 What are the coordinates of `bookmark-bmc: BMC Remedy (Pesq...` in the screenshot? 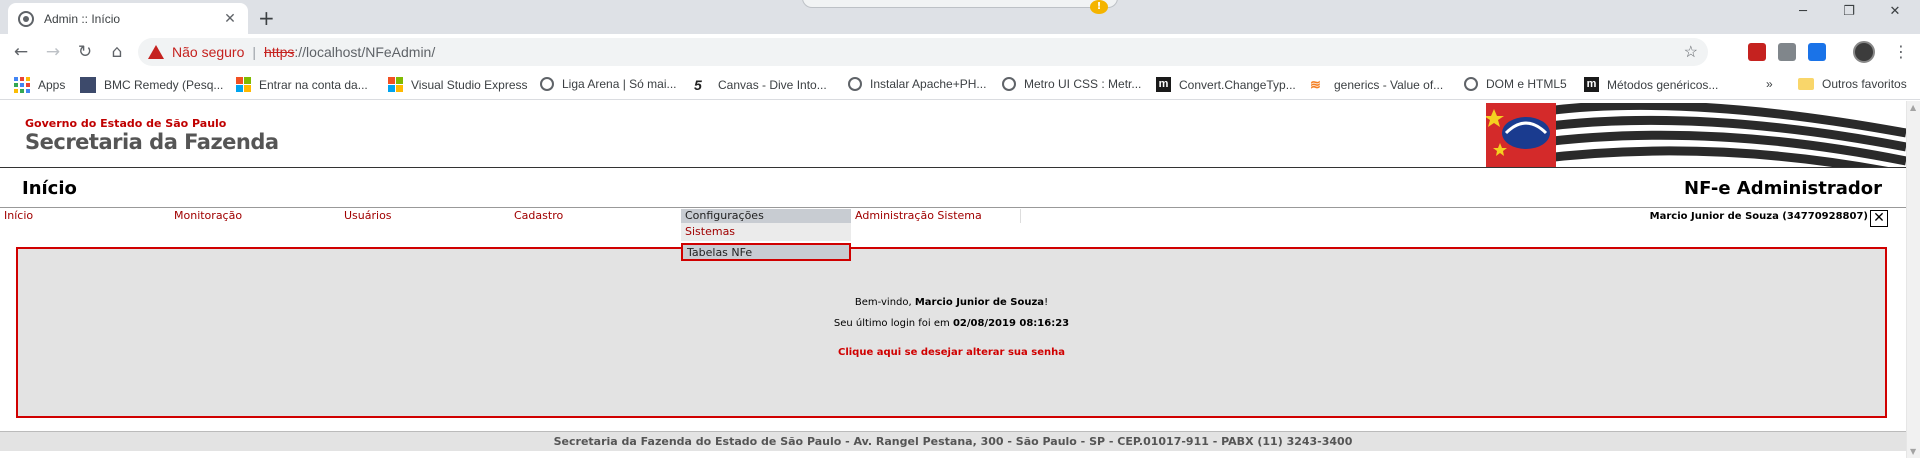 It's located at (151, 85).